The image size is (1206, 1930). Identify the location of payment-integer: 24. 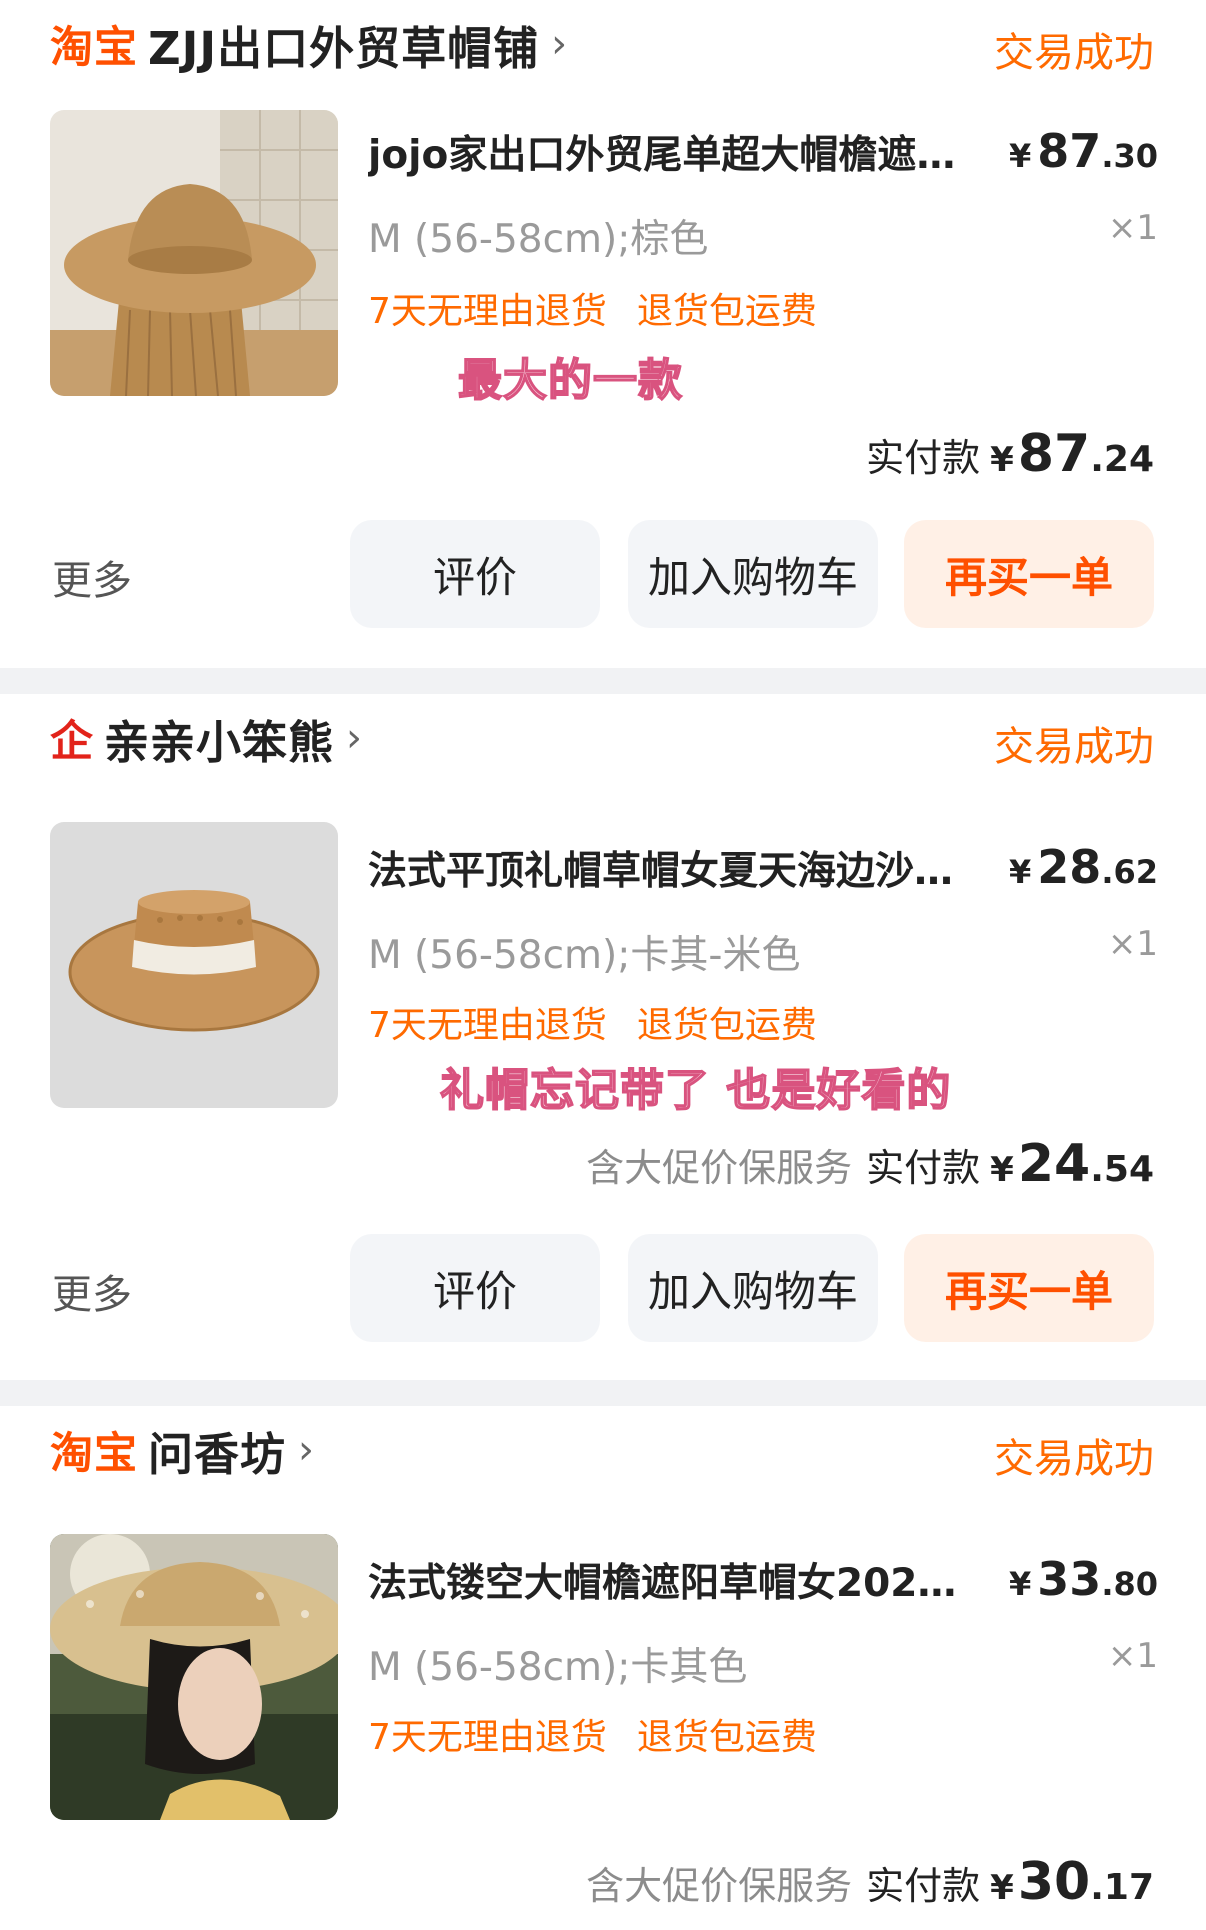
(1054, 1164).